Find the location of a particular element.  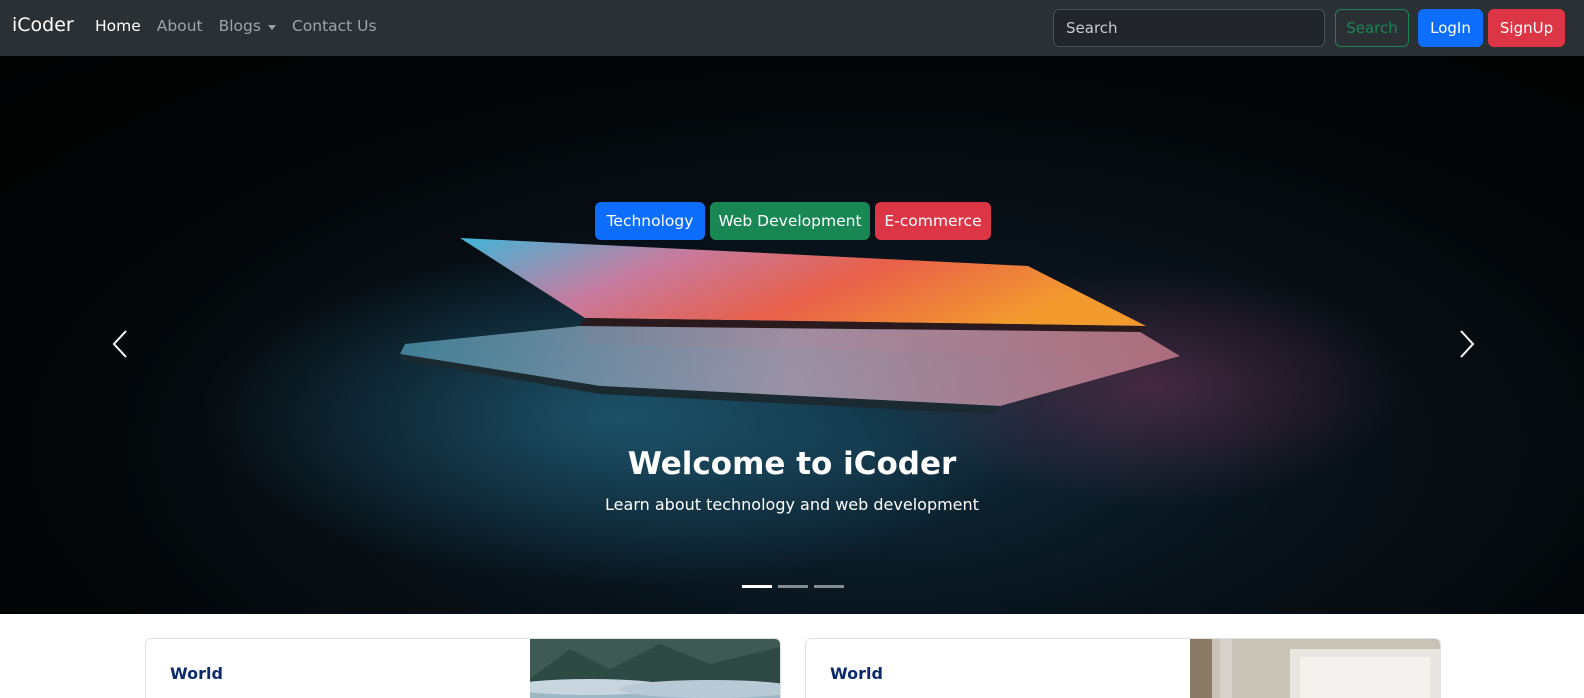

card-image-window is located at coordinates (1315, 668).